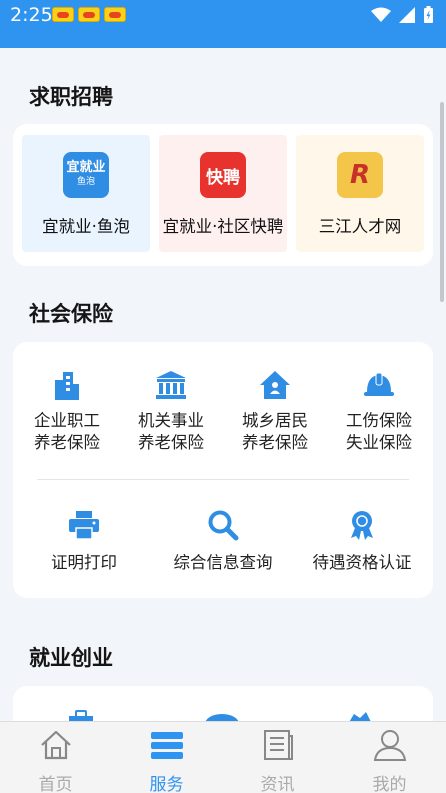 The width and height of the screenshot is (446, 793). I want to click on search-icon, so click(223, 525).